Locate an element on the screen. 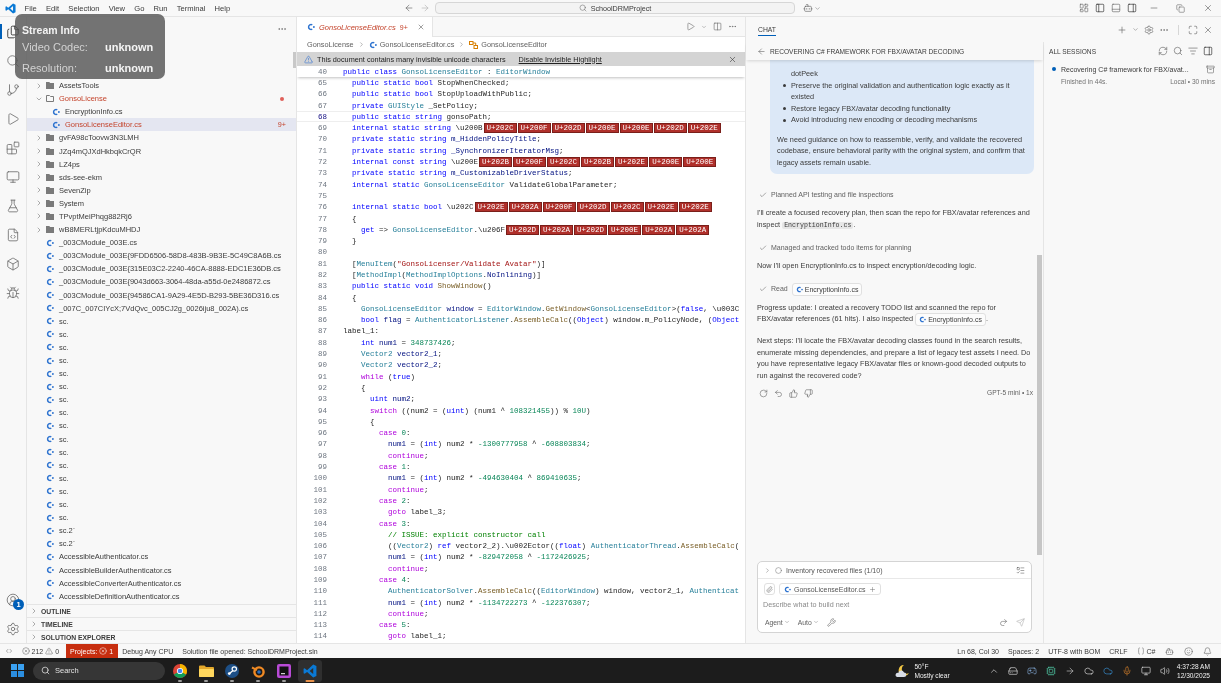 The image size is (1221, 683). layout-icon is located at coordinates (1084, 8).